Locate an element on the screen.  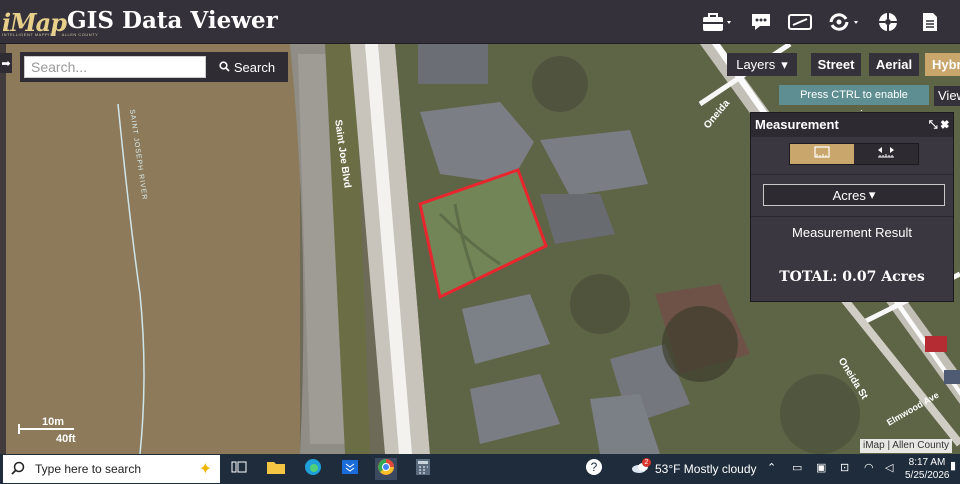
meet-icon: ▣ is located at coordinates (821, 467).